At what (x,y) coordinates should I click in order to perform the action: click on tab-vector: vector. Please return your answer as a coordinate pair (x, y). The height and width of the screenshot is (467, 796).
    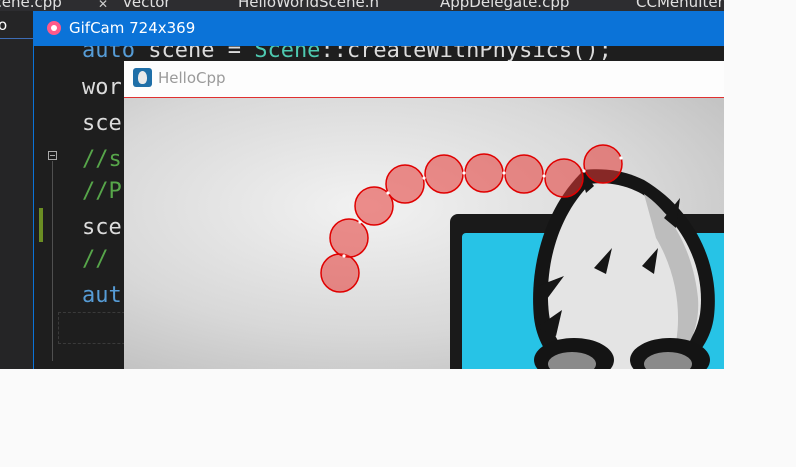
    Looking at the image, I should click on (147, 5).